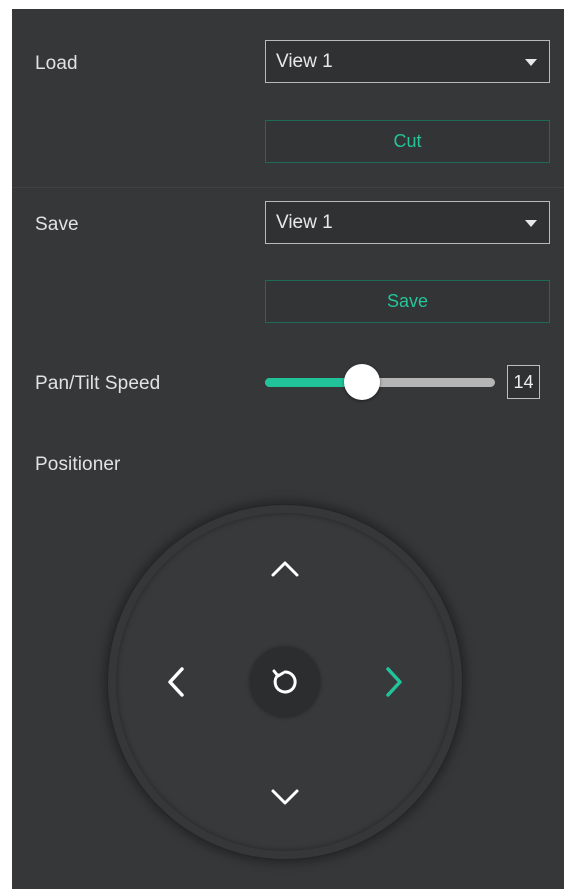 The height and width of the screenshot is (889, 576). Describe the element at coordinates (56, 63) in the screenshot. I see `load-label: Load` at that location.